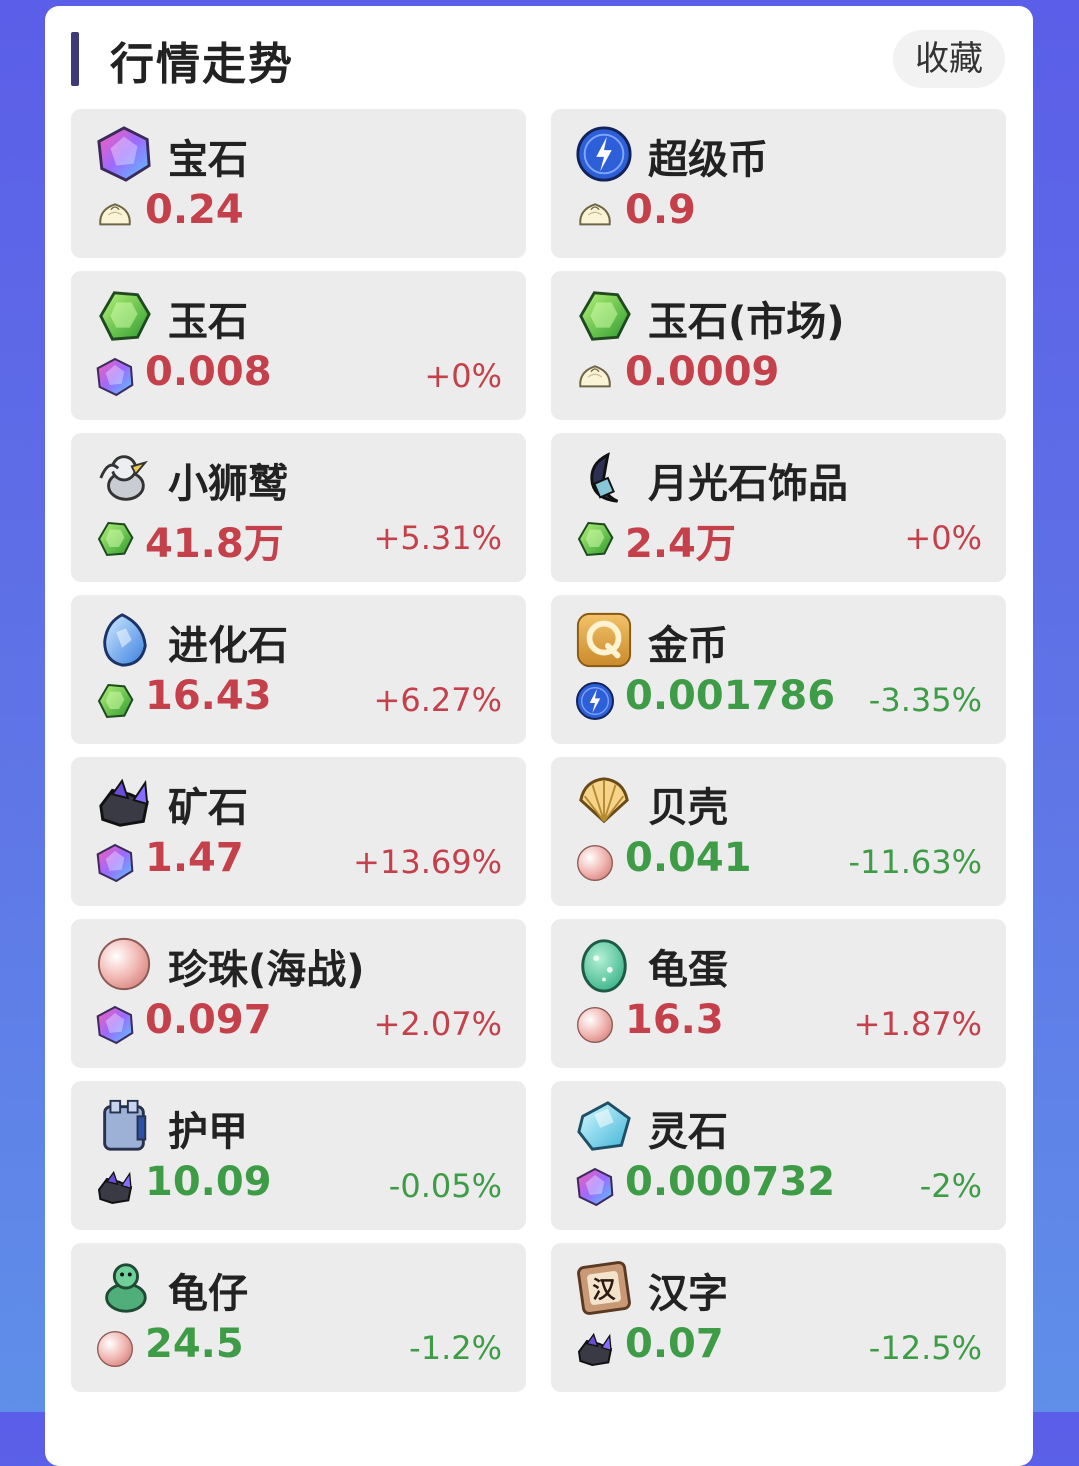 The width and height of the screenshot is (1079, 1466). I want to click on spirit-stone-icon, so click(604, 1126).